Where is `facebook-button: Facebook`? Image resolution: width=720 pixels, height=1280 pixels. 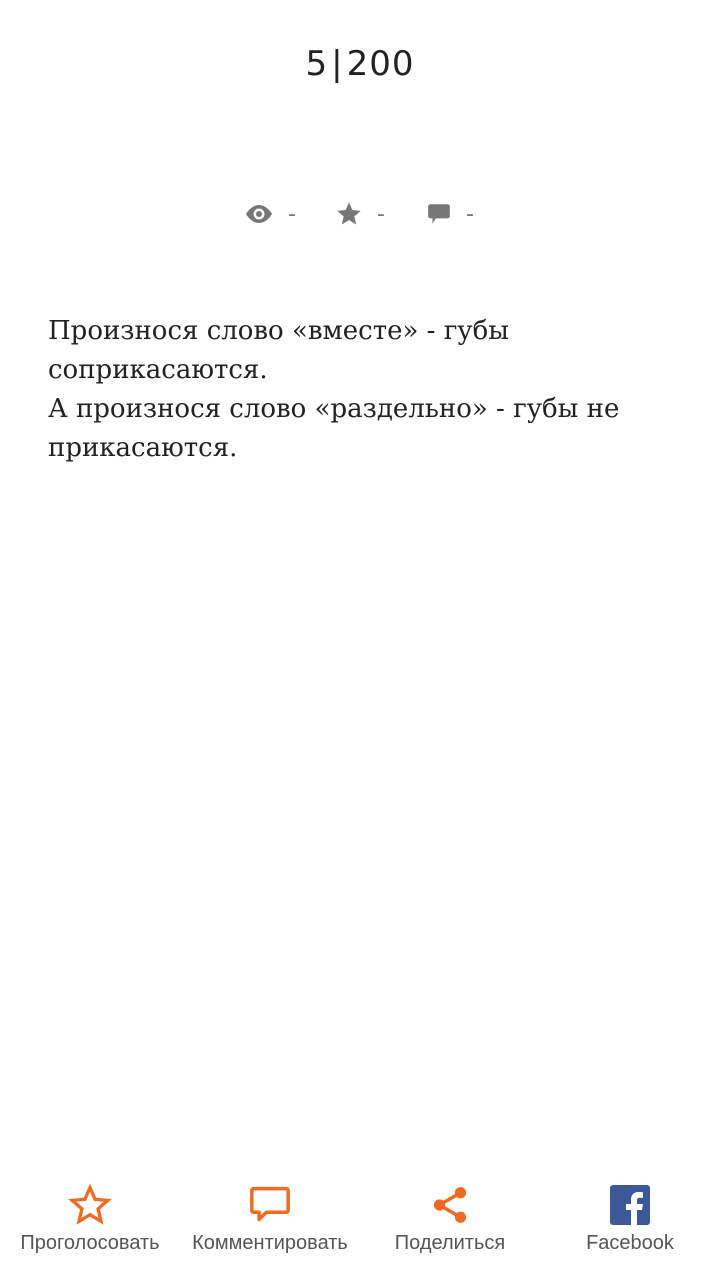 facebook-button: Facebook is located at coordinates (630, 1230).